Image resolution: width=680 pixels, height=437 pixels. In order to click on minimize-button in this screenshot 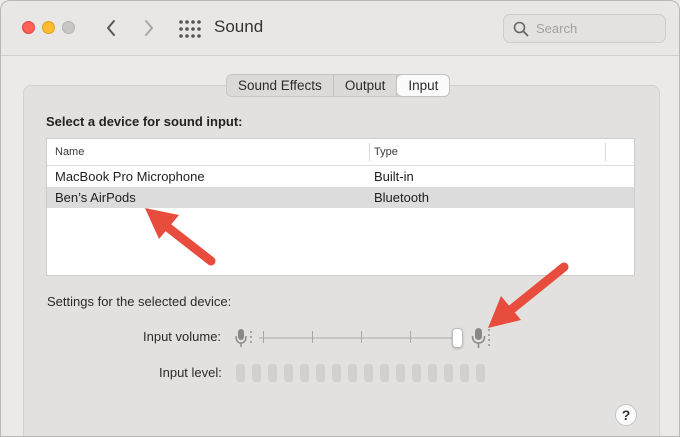, I will do `click(48, 27)`.